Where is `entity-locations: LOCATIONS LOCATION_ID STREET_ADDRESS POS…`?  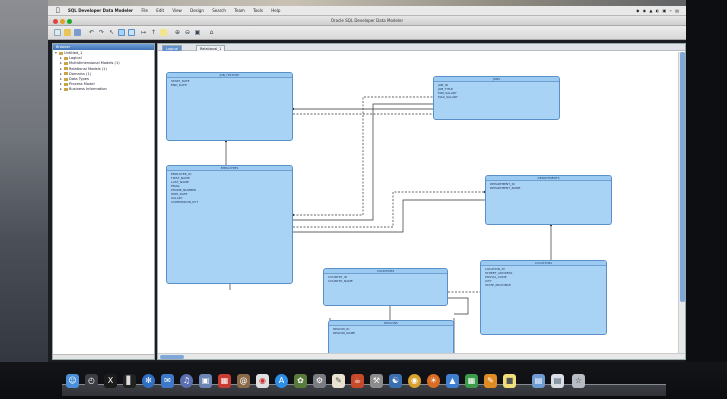 entity-locations: LOCATIONS LOCATION_ID STREET_ADDRESS POS… is located at coordinates (543, 297).